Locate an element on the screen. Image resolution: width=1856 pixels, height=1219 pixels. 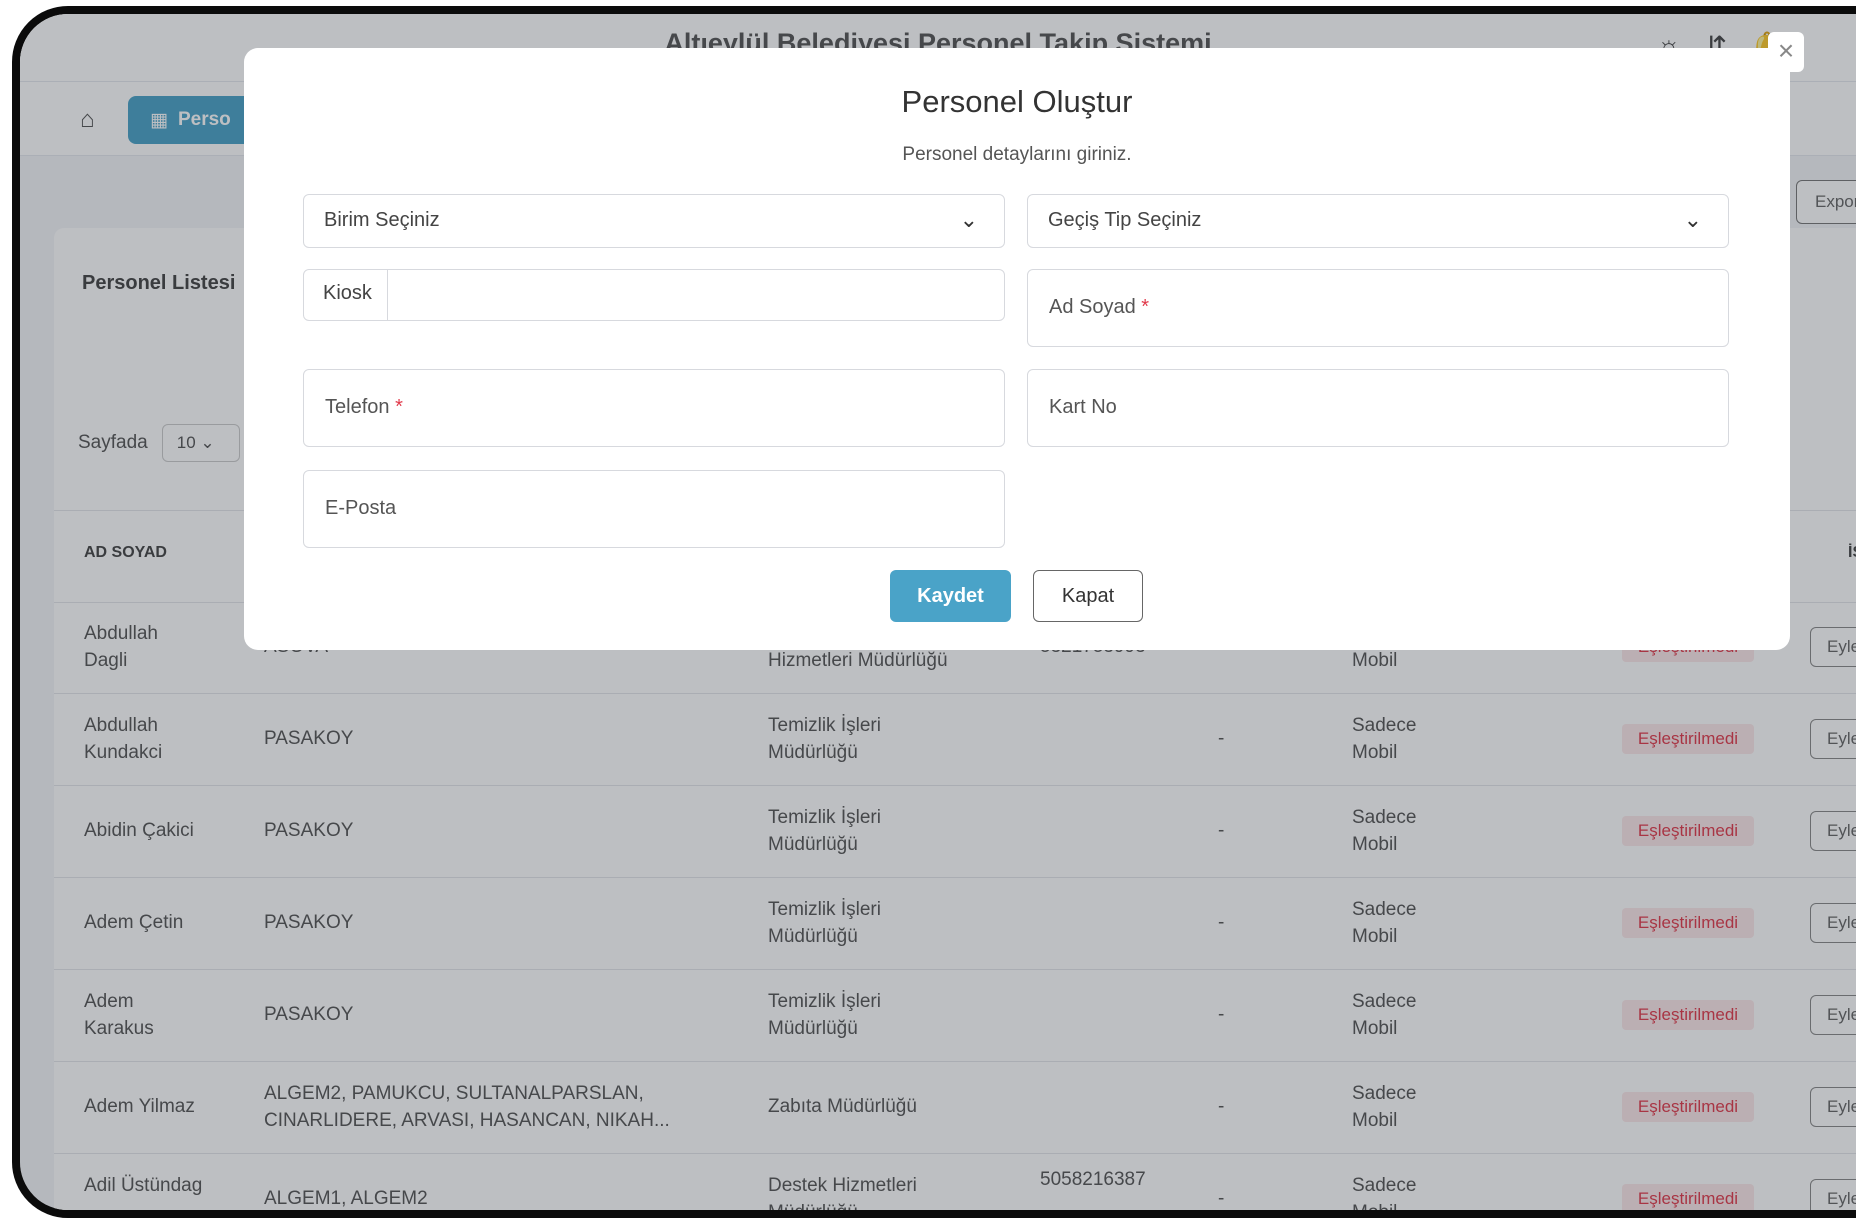
birim-placeholder: Birim Seçiniz is located at coordinates (382, 220).